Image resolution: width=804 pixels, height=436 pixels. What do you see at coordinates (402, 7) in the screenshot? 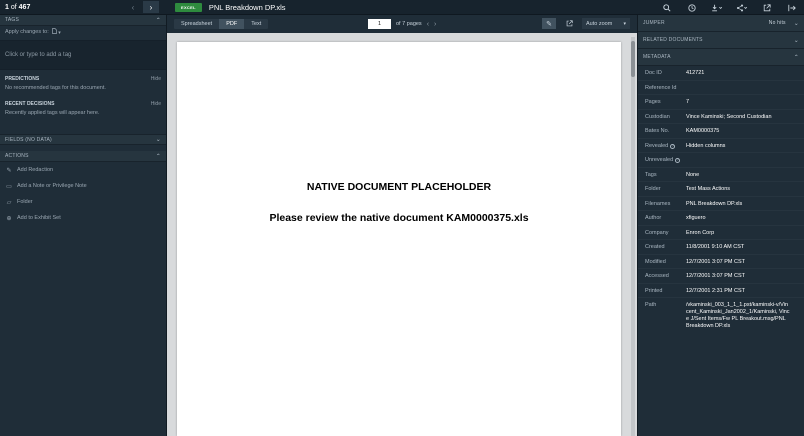
I see `top-bar: 1 of 467 ‹ › EXCEL PNL Breakdown DP.xls` at bounding box center [402, 7].